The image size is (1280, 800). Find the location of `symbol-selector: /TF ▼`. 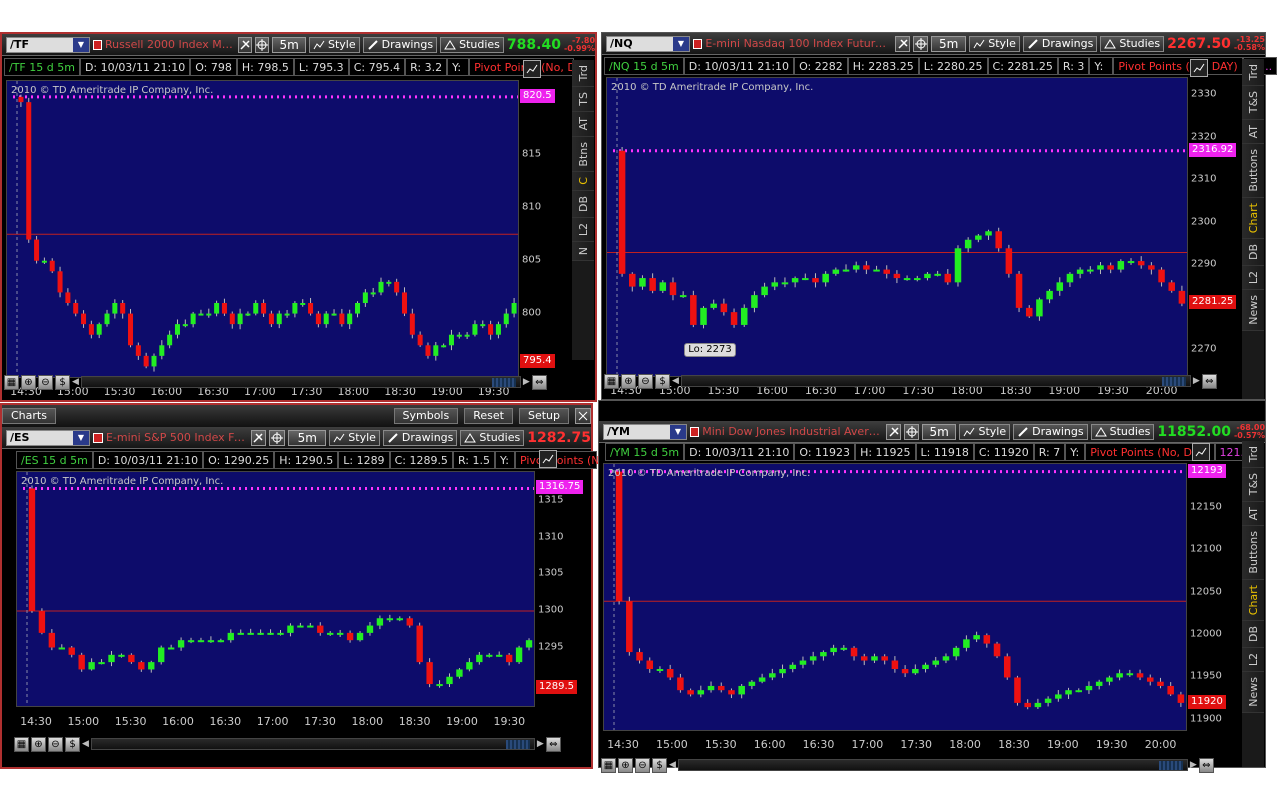

symbol-selector: /TF ▼ is located at coordinates (48, 44).